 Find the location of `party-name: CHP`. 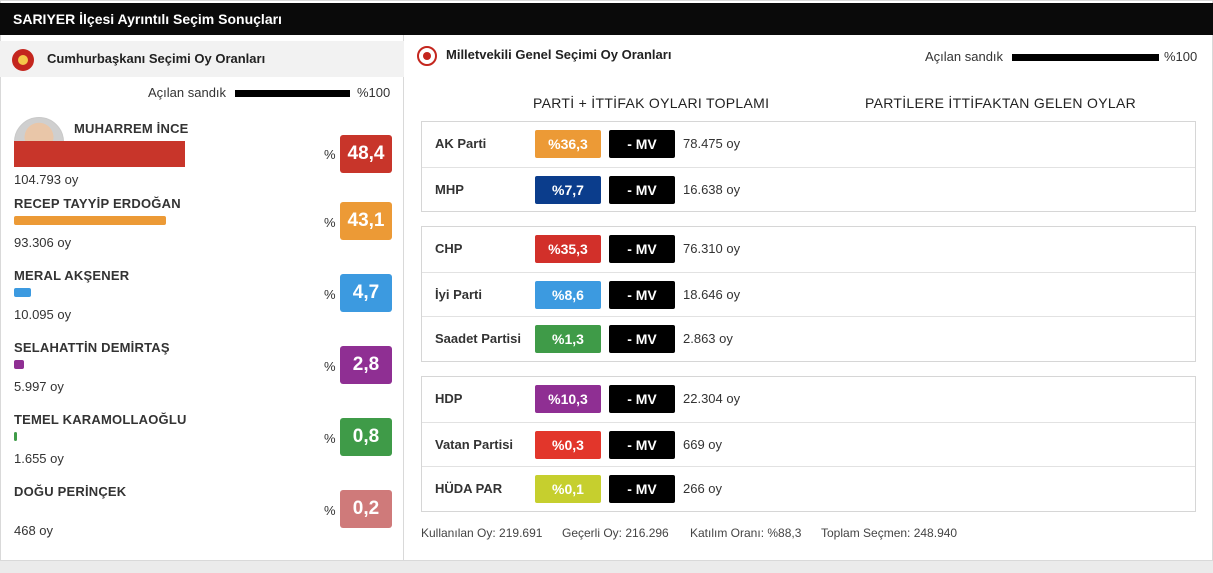

party-name: CHP is located at coordinates (449, 248).